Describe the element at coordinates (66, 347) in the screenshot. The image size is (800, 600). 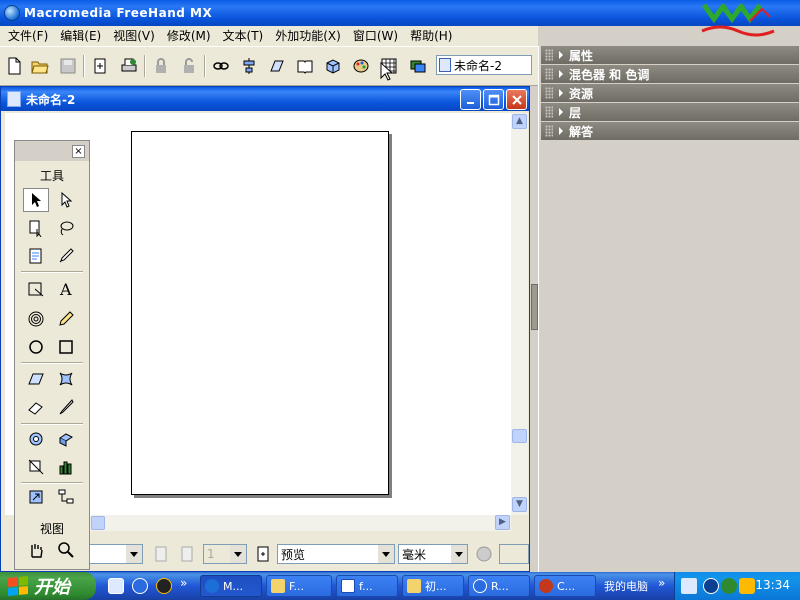
I see `rectangle-tool` at that location.